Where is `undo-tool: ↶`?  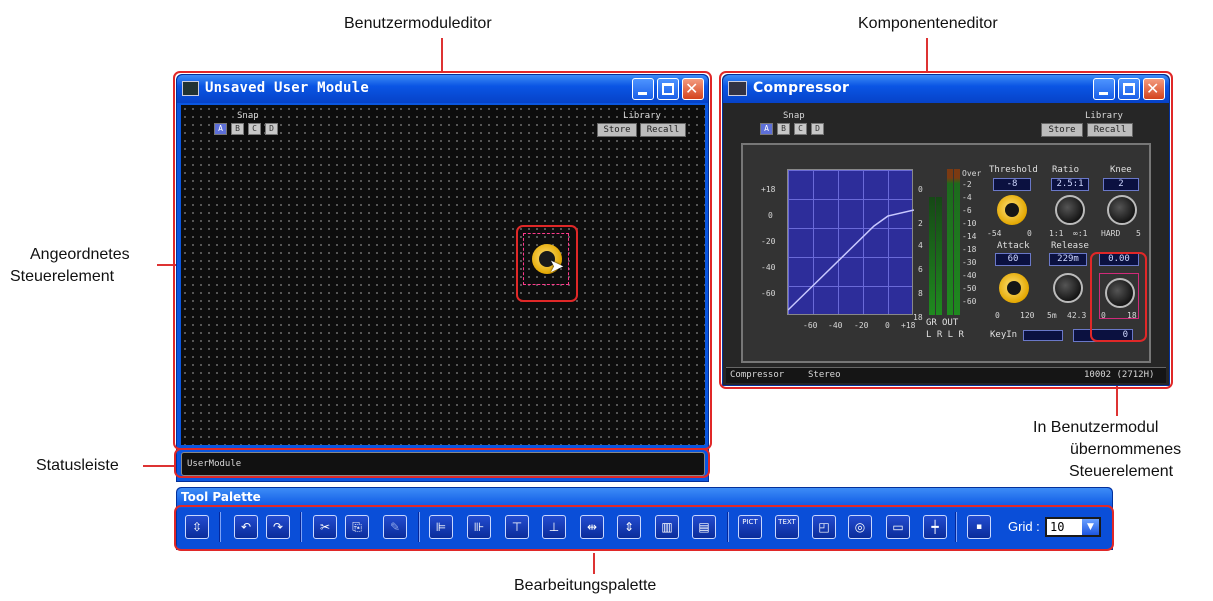 undo-tool: ↶ is located at coordinates (246, 527).